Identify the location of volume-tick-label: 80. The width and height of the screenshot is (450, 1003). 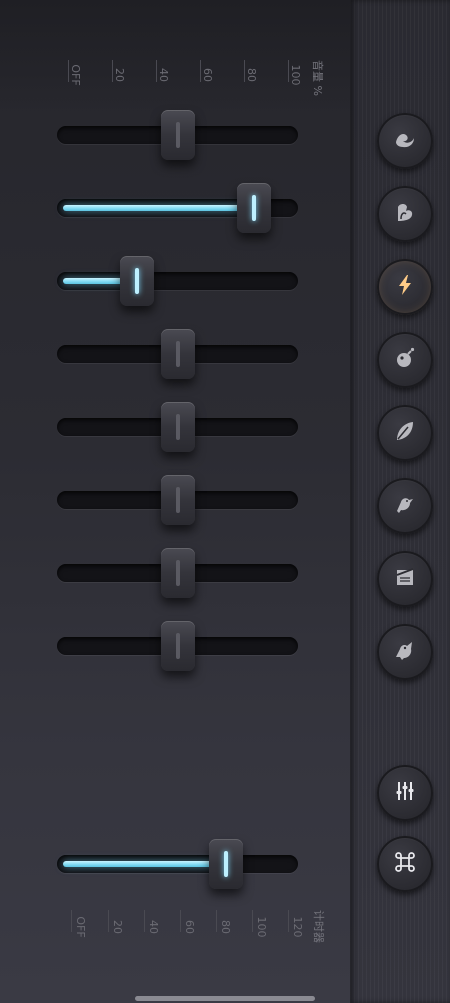
(251, 75).